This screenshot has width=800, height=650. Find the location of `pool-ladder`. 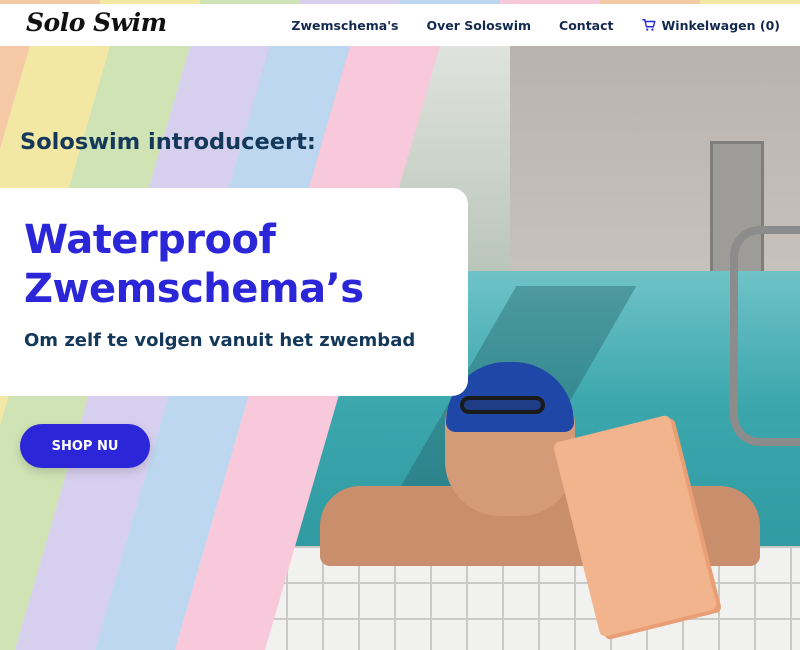

pool-ladder is located at coordinates (765, 336).